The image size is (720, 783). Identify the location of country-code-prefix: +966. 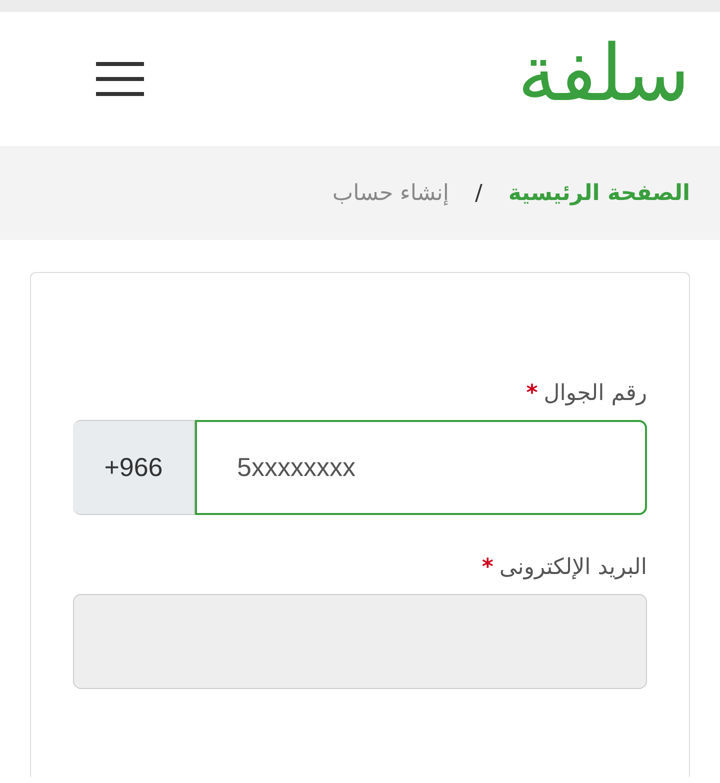
(134, 467).